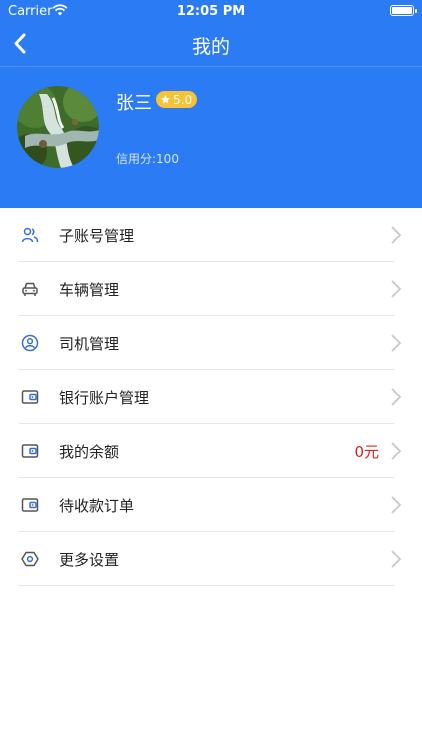 This screenshot has width=422, height=750. What do you see at coordinates (104, 398) in the screenshot?
I see `menu-label: 银行账户管理` at bounding box center [104, 398].